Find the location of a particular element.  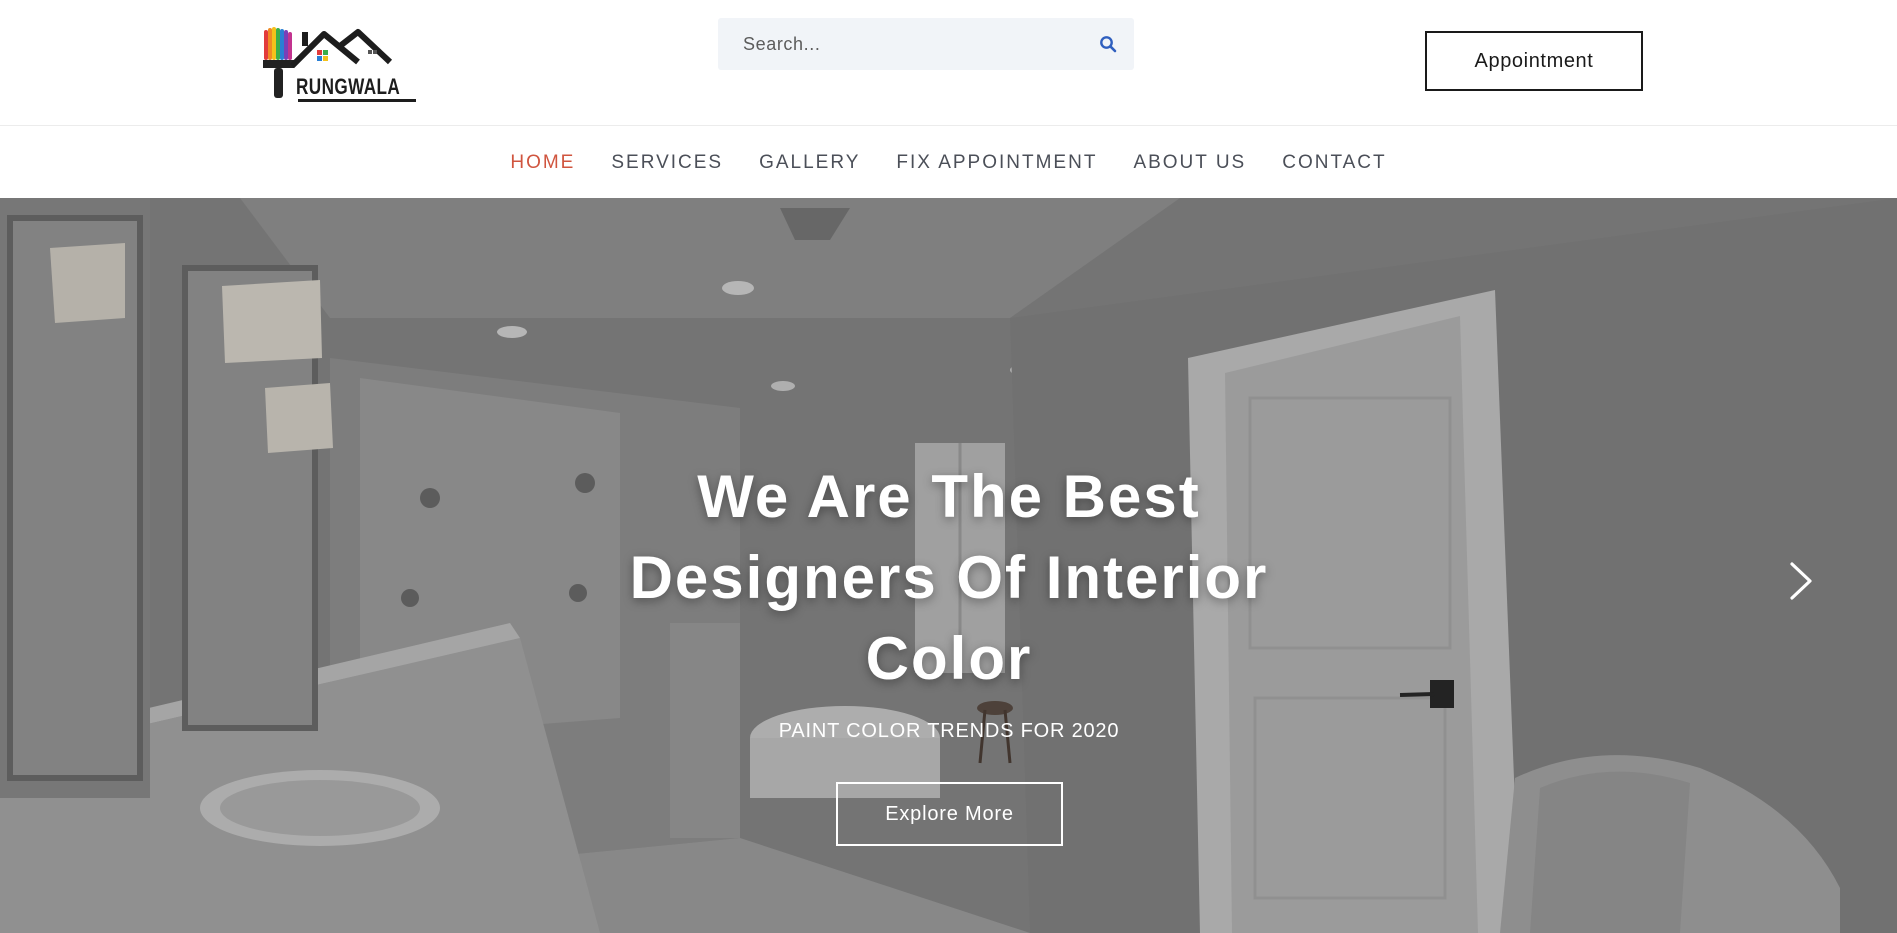

slider-next-button is located at coordinates (1800, 581).